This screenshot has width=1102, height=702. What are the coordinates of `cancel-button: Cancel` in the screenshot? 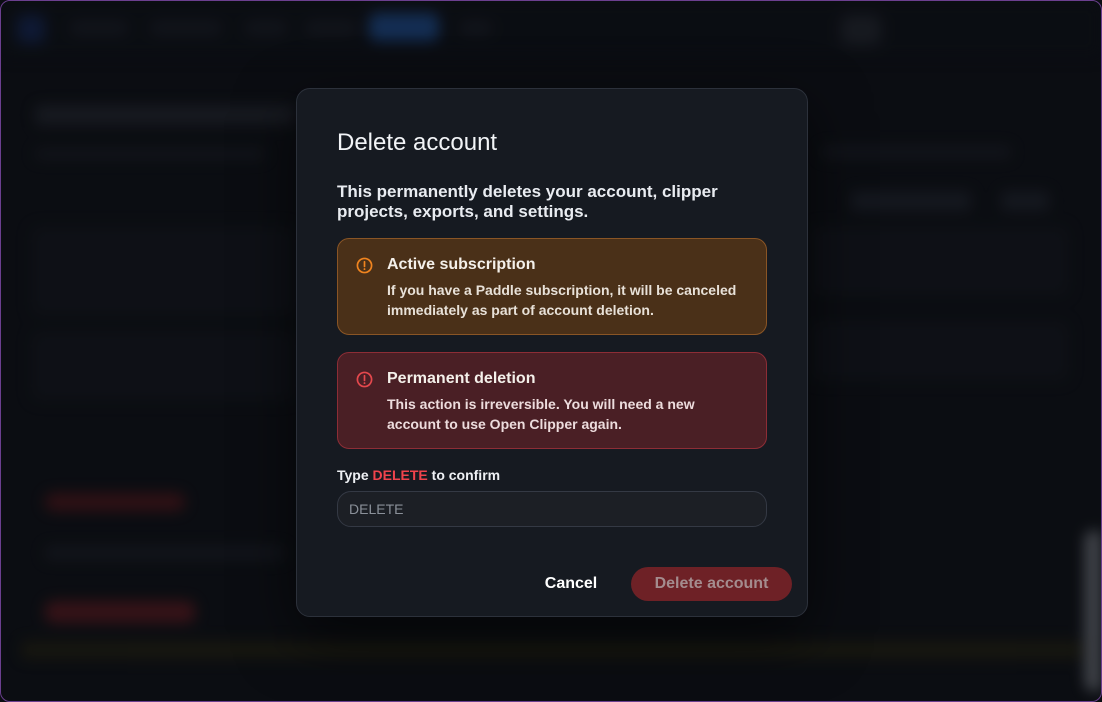 It's located at (571, 584).